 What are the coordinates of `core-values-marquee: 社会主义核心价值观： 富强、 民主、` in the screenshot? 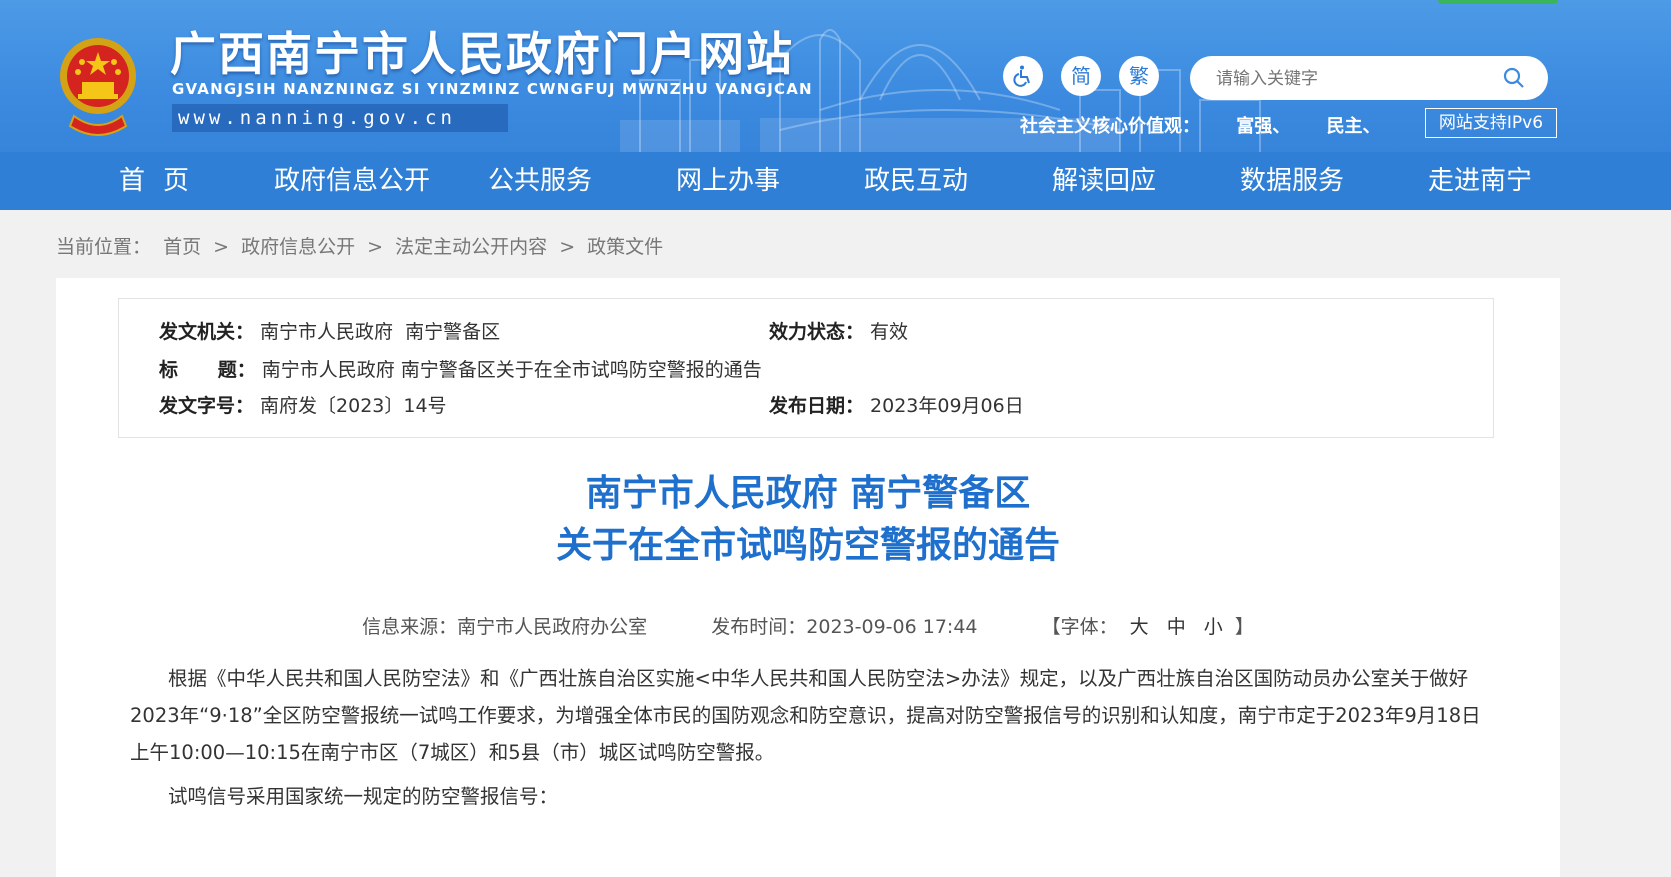 It's located at (1215, 125).